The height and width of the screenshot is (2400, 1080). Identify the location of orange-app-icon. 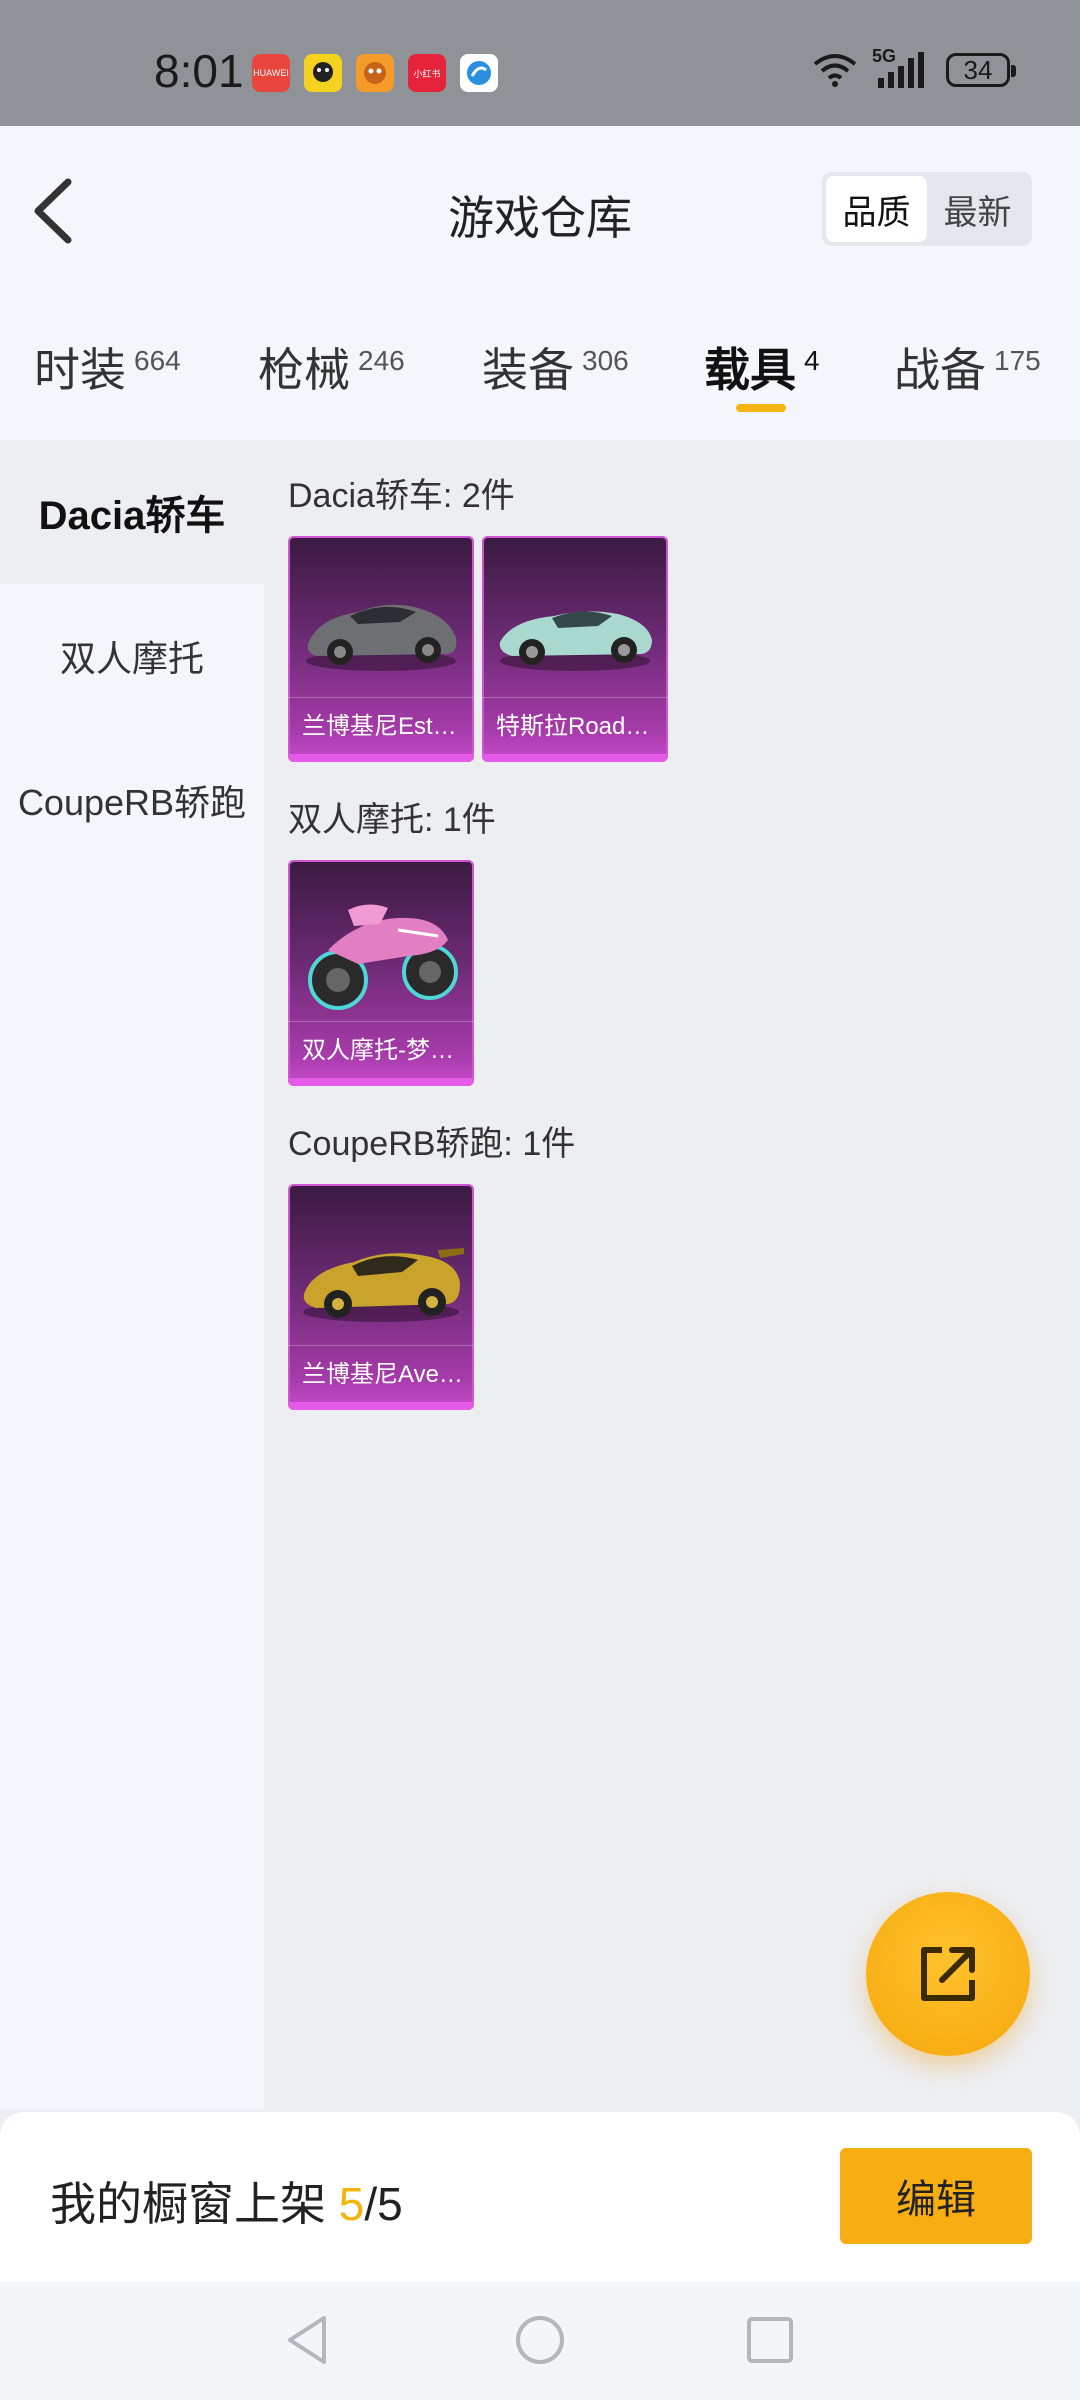
(375, 73).